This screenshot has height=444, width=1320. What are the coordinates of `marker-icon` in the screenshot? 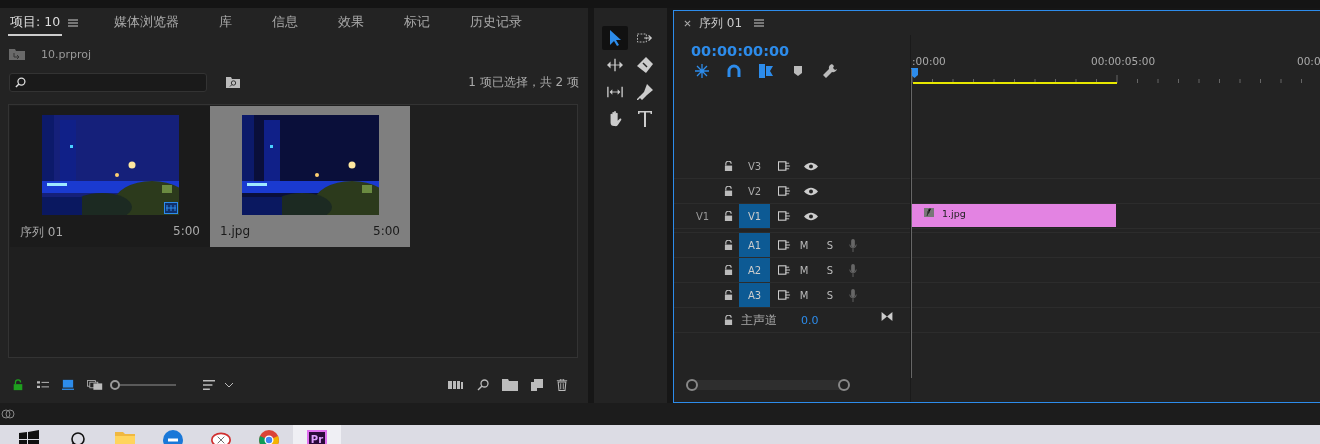 It's located at (798, 71).